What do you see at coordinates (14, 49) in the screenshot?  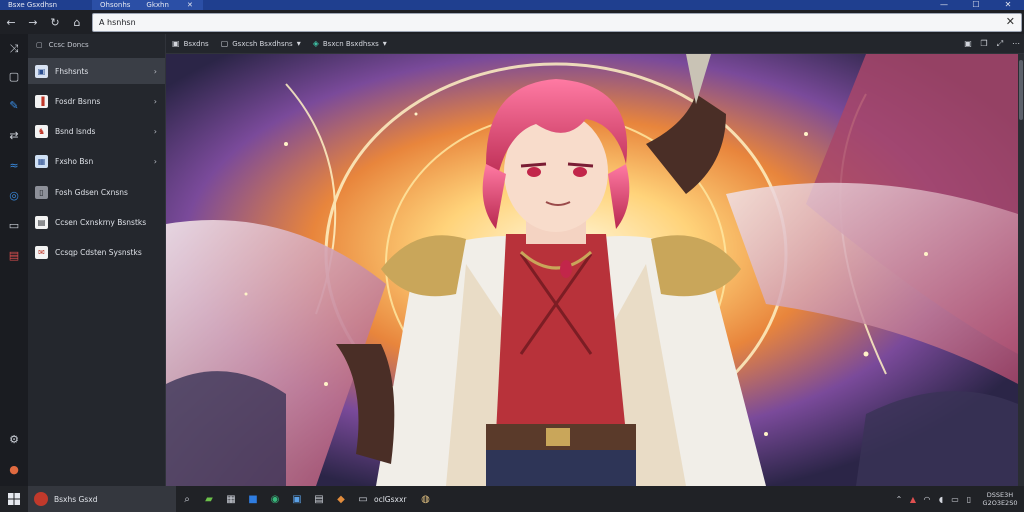 I see `shuffle-icon: ⤨` at bounding box center [14, 49].